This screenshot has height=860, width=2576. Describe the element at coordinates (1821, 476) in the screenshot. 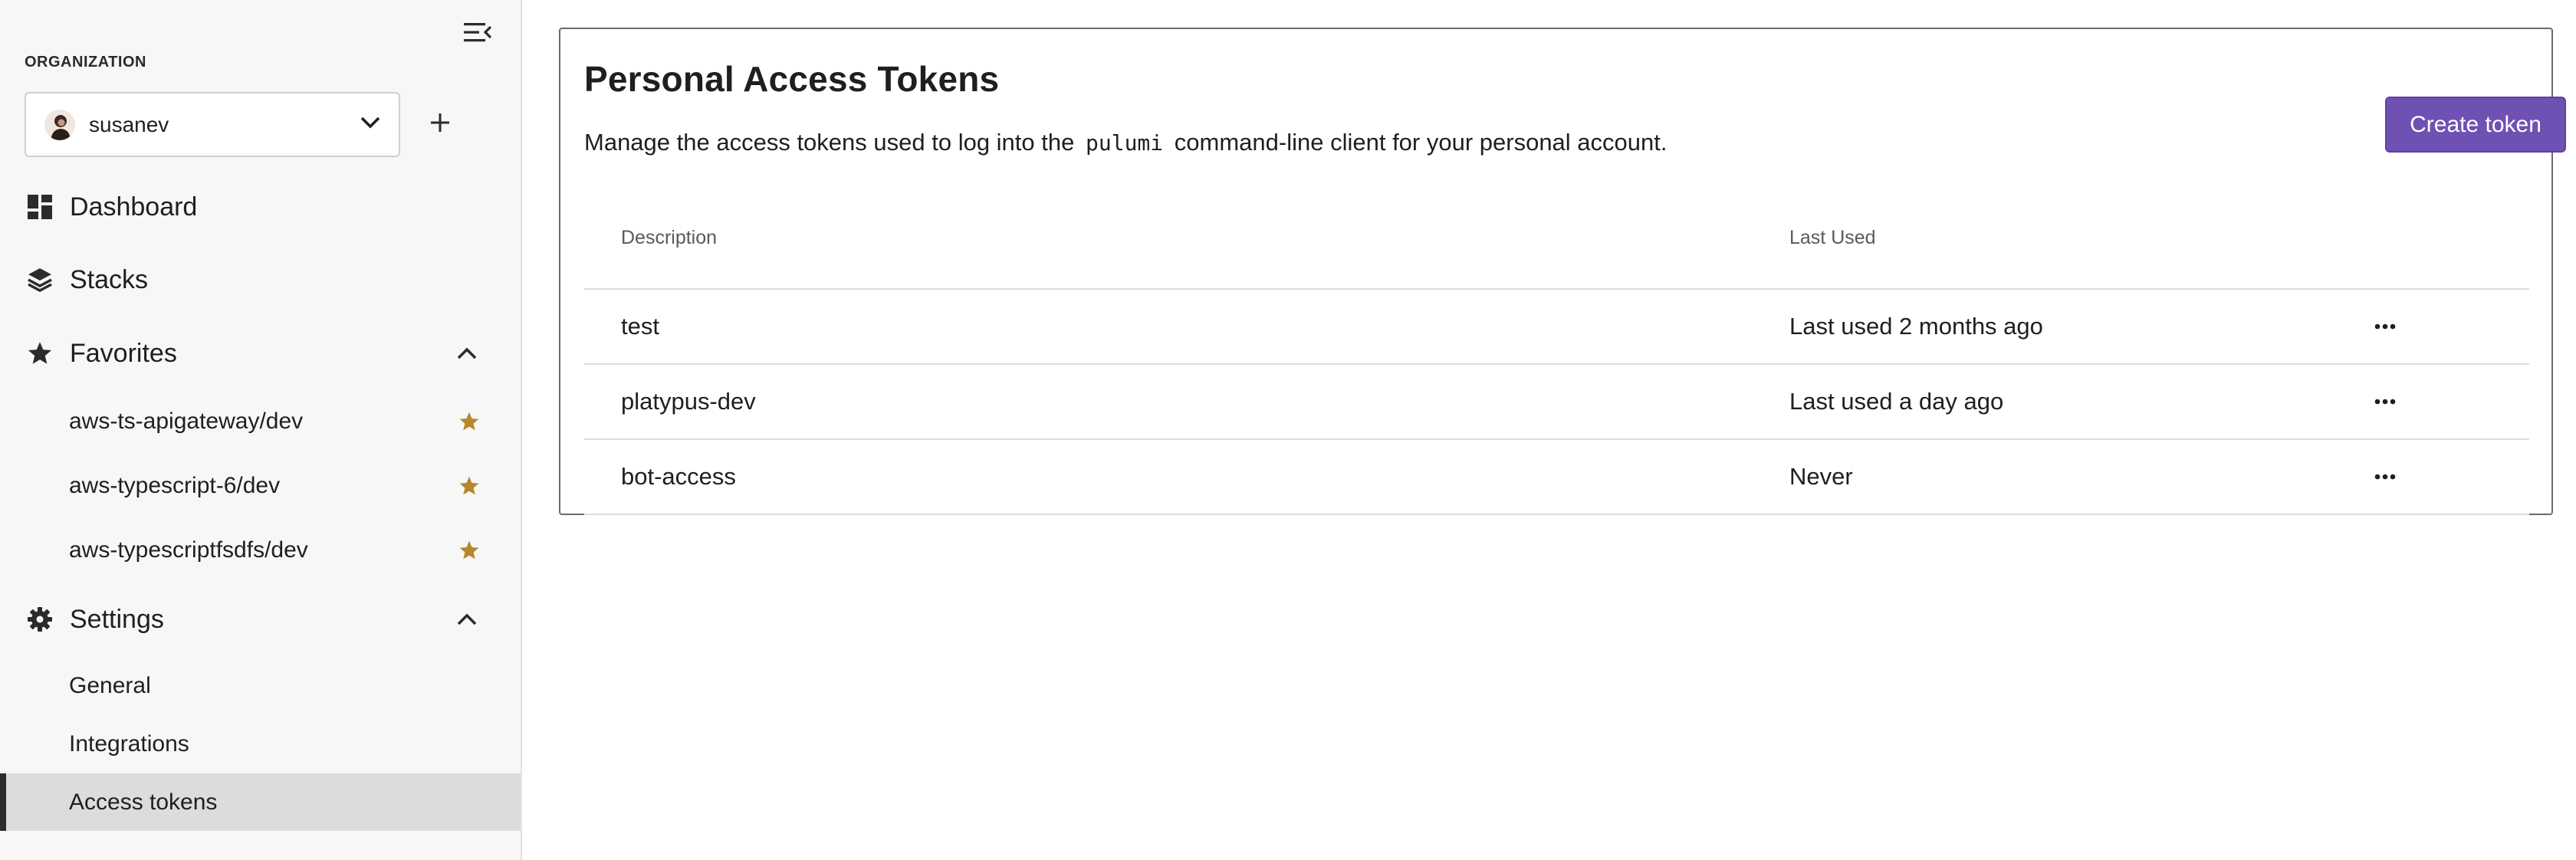

I see `token-last-used: Never` at that location.